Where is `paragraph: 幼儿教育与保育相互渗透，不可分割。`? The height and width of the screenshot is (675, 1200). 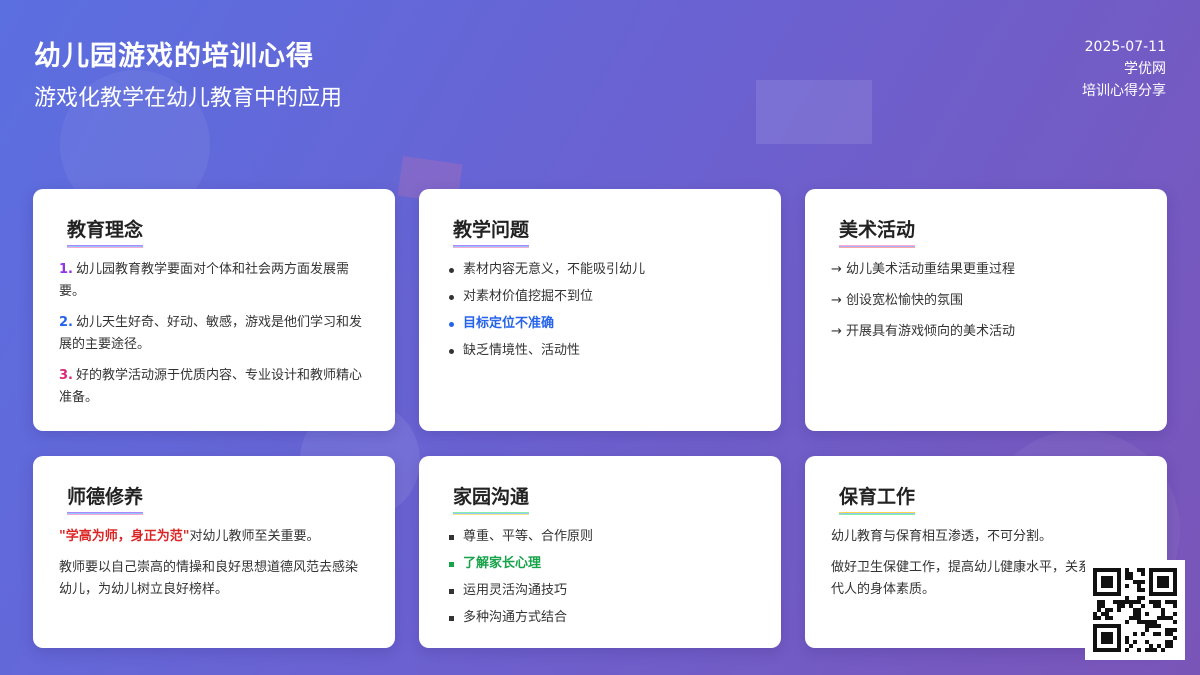 paragraph: 幼儿教育与保育相互渗透，不可分割。 is located at coordinates (942, 536).